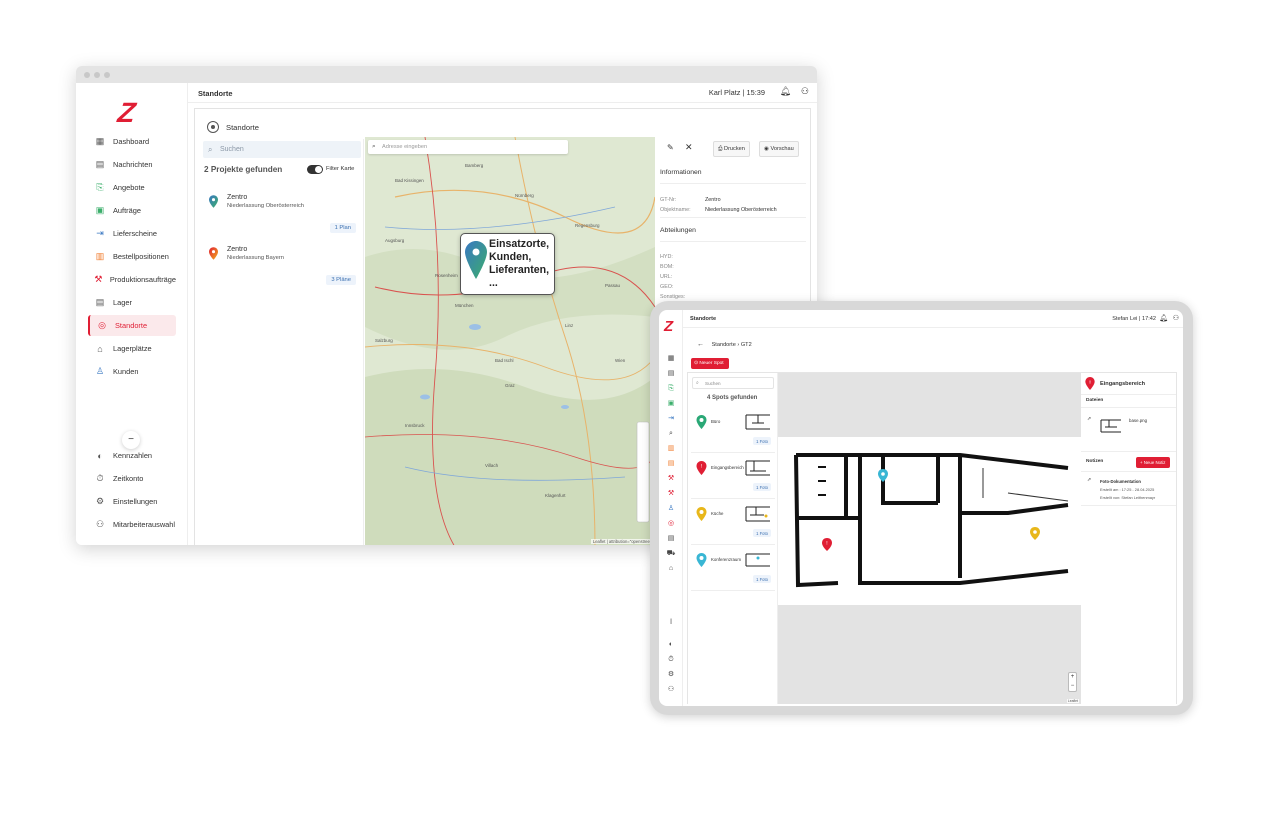 The image size is (1280, 832). I want to click on sidebar-item-auftraege: ▣ Aufträge, so click(132, 210).